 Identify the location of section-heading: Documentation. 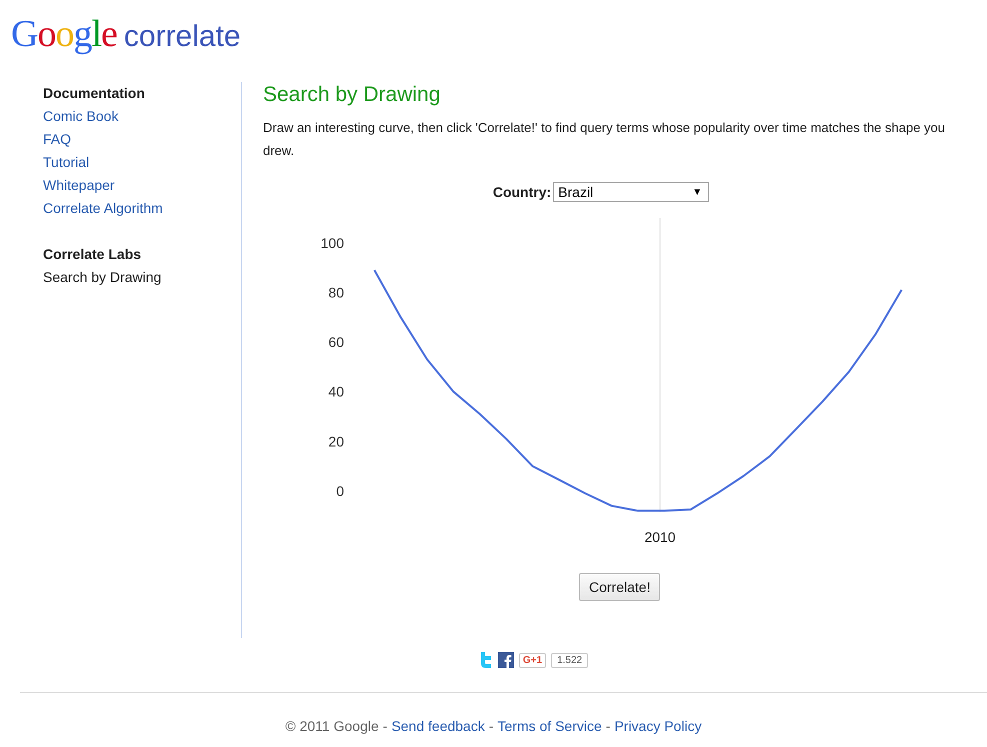
(94, 93).